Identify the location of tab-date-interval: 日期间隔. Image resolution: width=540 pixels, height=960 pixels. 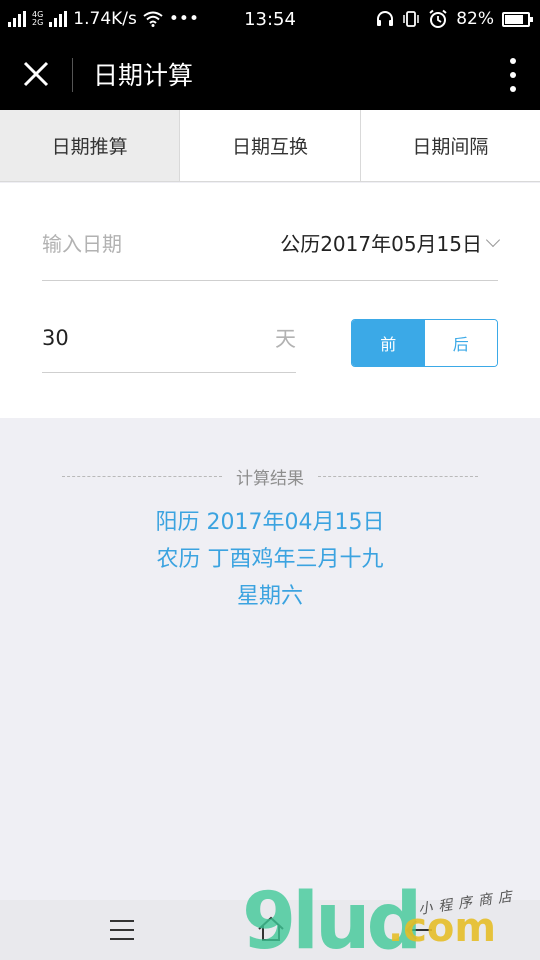
(450, 145).